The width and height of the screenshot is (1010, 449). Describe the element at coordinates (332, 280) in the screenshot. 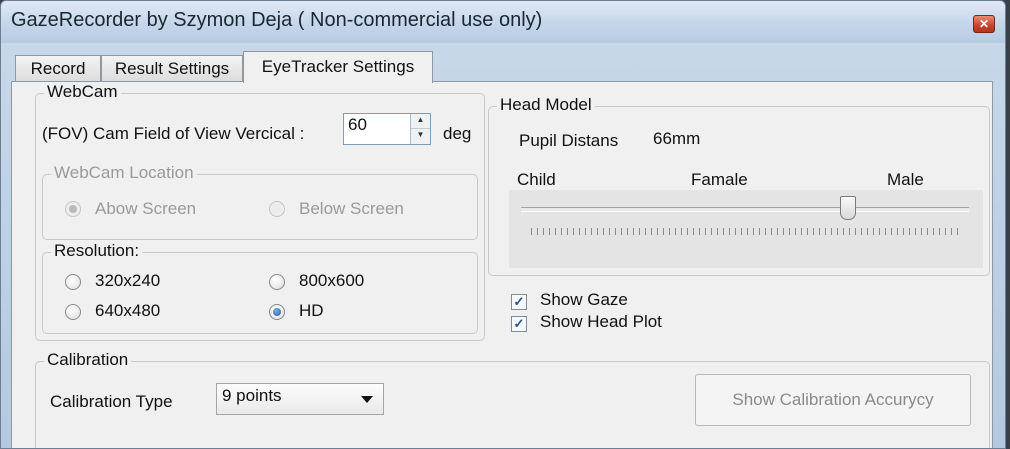

I see `res-800x600-label: 800x600` at that location.